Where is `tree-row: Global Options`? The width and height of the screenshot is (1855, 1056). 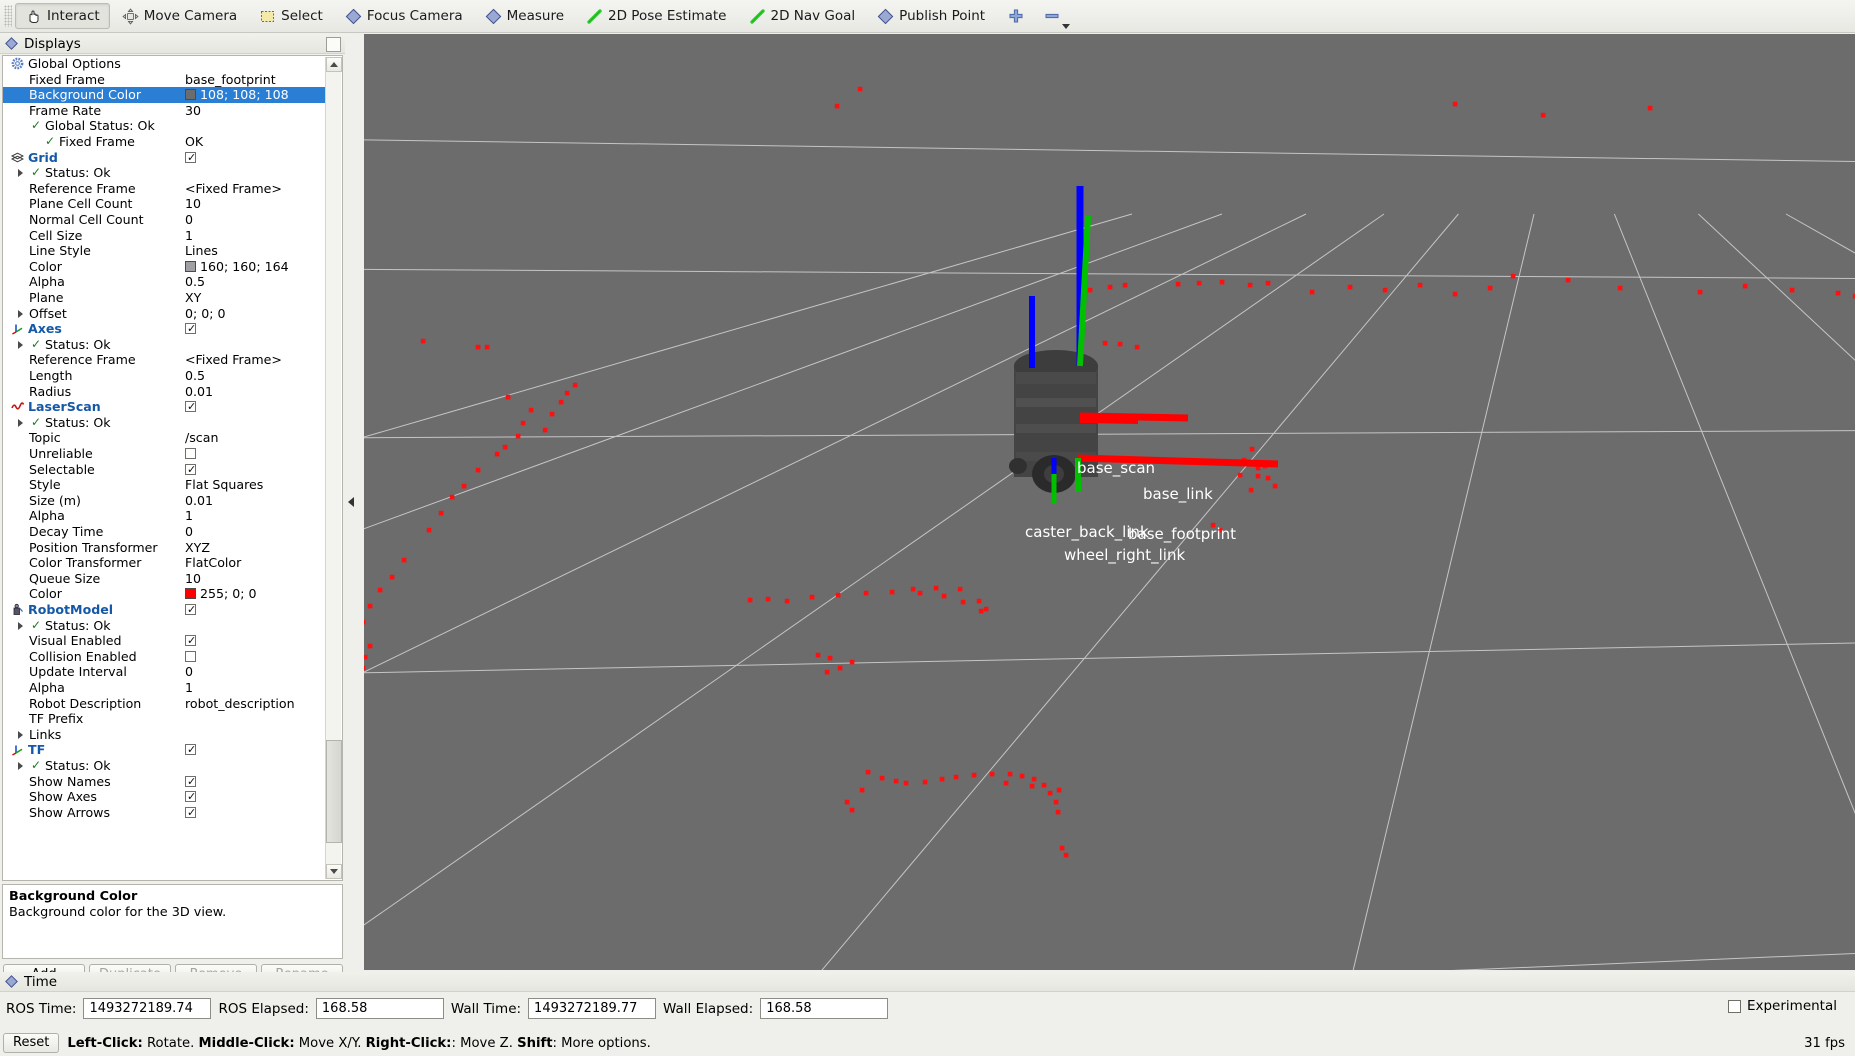
tree-row: Global Options is located at coordinates (164, 64).